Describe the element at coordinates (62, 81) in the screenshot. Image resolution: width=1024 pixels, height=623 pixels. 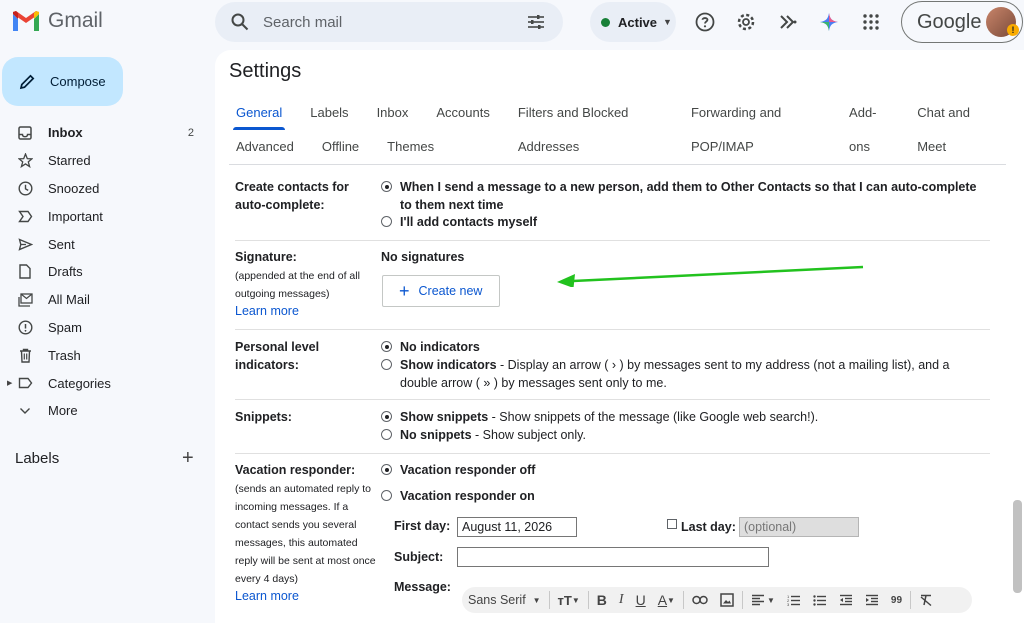
I see `compose-button: Compose` at that location.